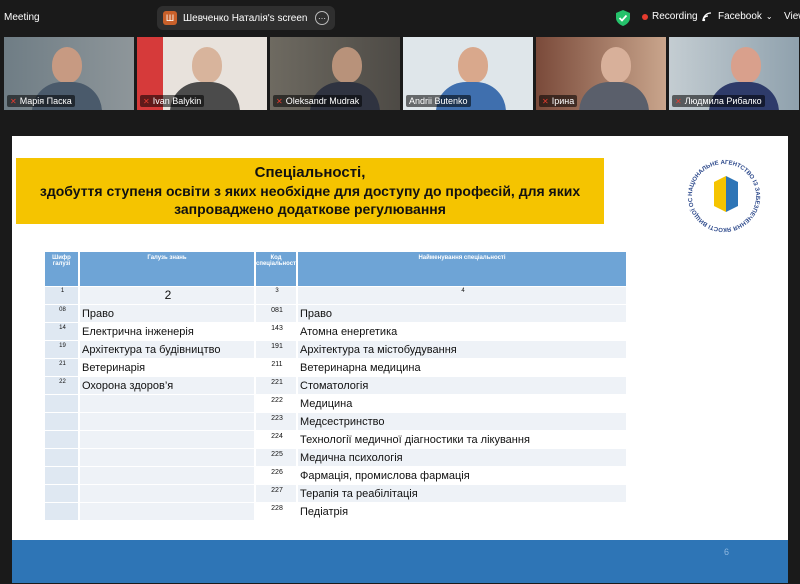 The image size is (800, 584). Describe the element at coordinates (322, 101) in the screenshot. I see `participant-name: Oleksandr Mudrak` at that location.